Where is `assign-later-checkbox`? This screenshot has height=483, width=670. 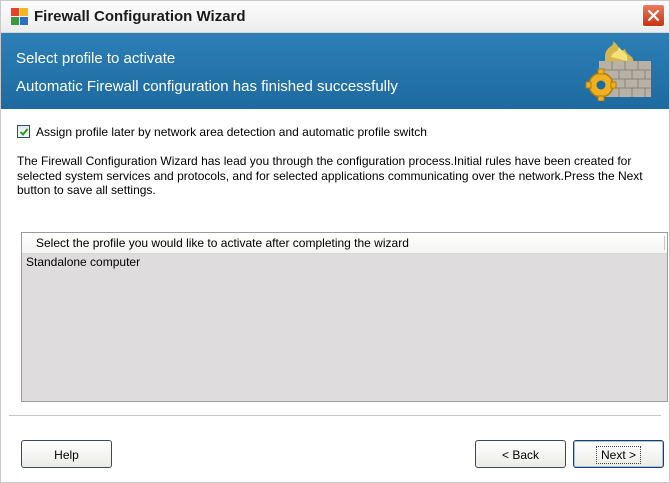
assign-later-checkbox is located at coordinates (23, 131).